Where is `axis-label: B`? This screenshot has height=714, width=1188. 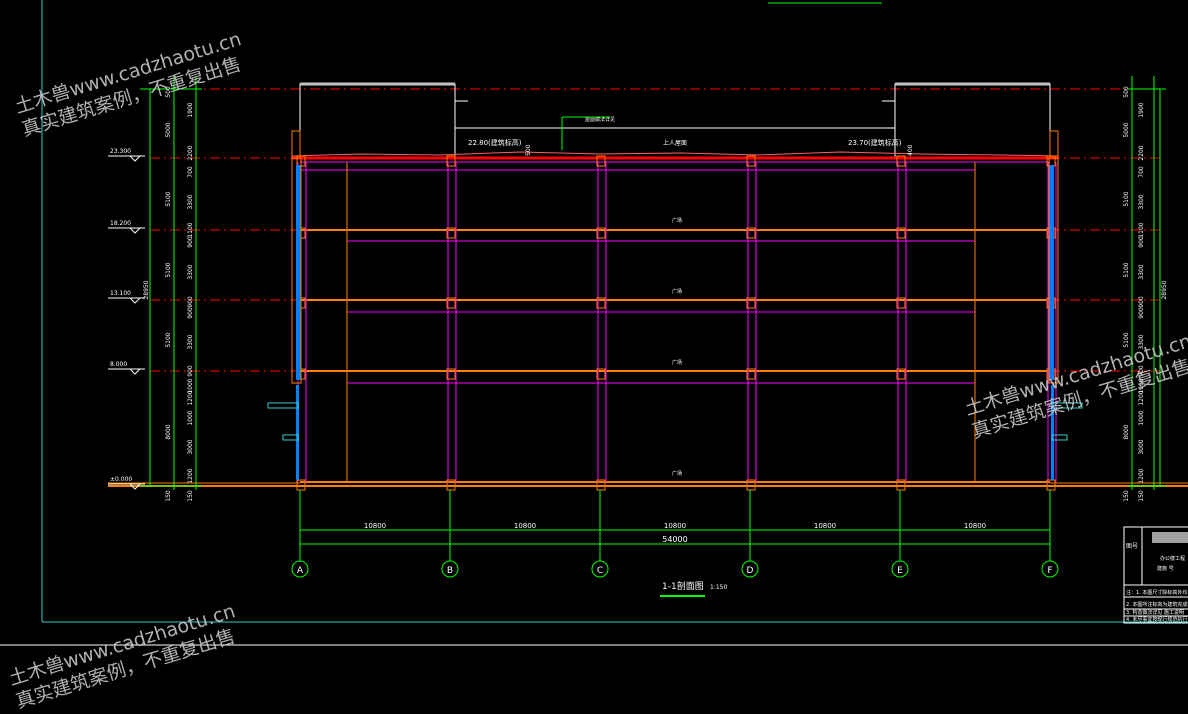 axis-label: B is located at coordinates (450, 571).